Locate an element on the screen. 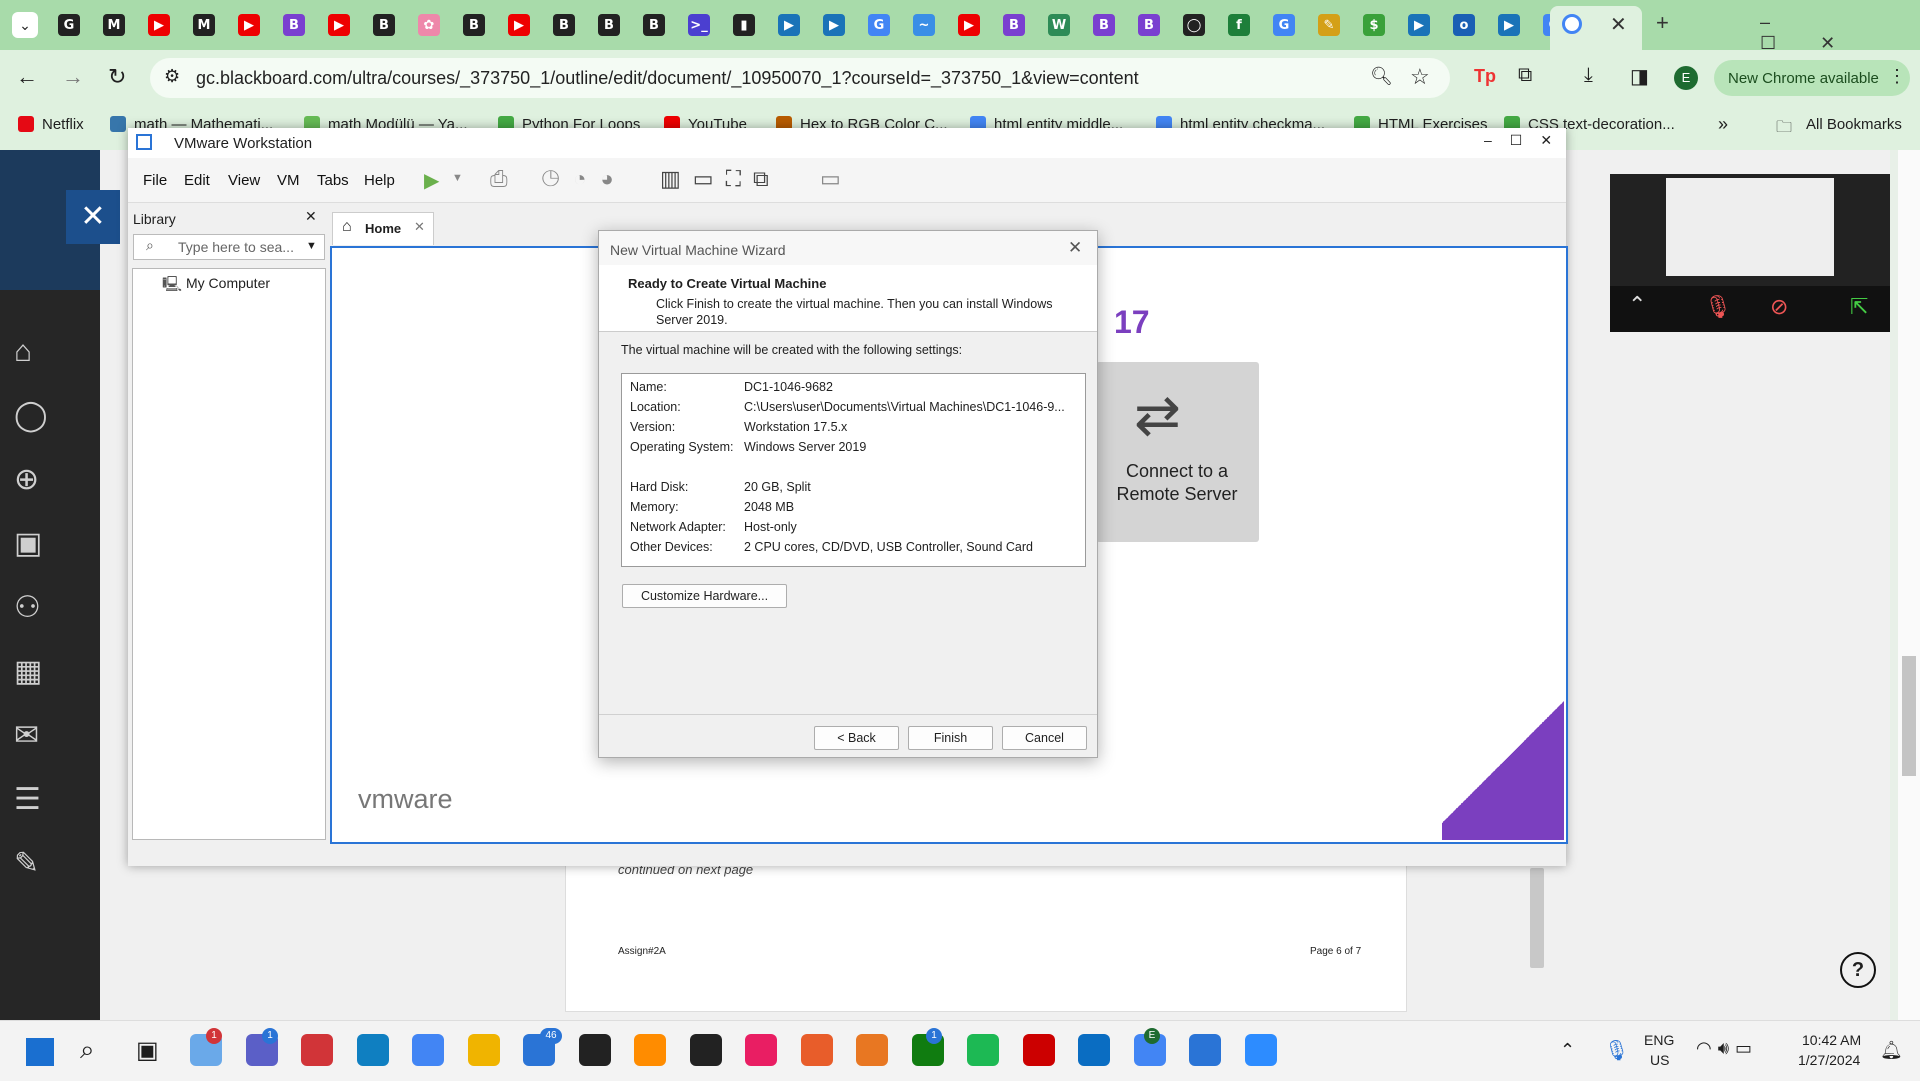 This screenshot has height=1081, width=1920. close-tab-icon: ✕ is located at coordinates (1618, 24).